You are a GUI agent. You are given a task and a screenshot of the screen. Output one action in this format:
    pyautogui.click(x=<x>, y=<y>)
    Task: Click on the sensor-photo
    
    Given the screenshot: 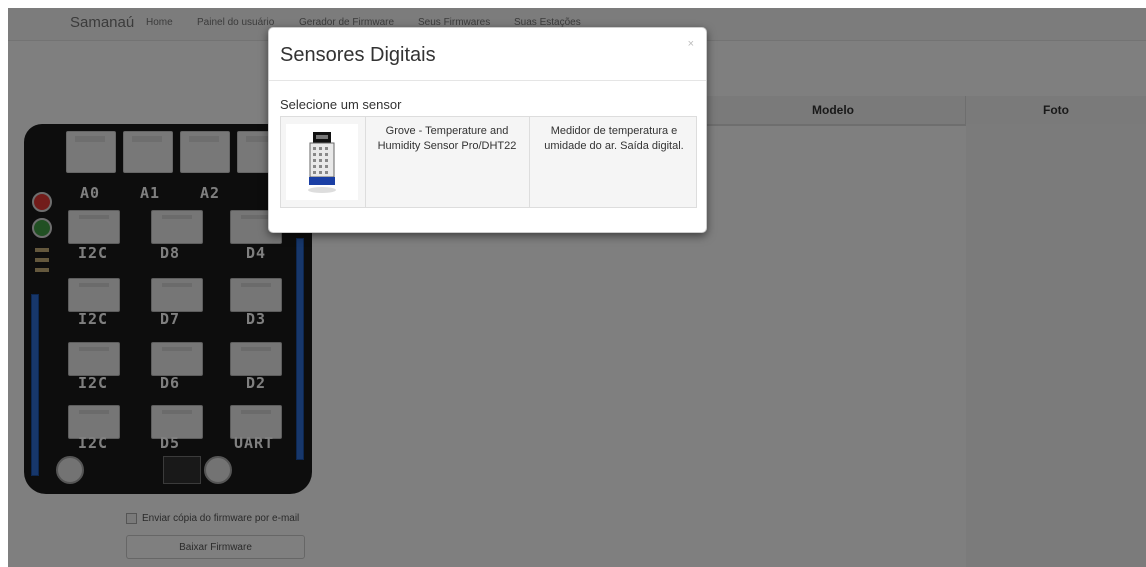 What is the action you would take?
    pyautogui.click(x=322, y=162)
    